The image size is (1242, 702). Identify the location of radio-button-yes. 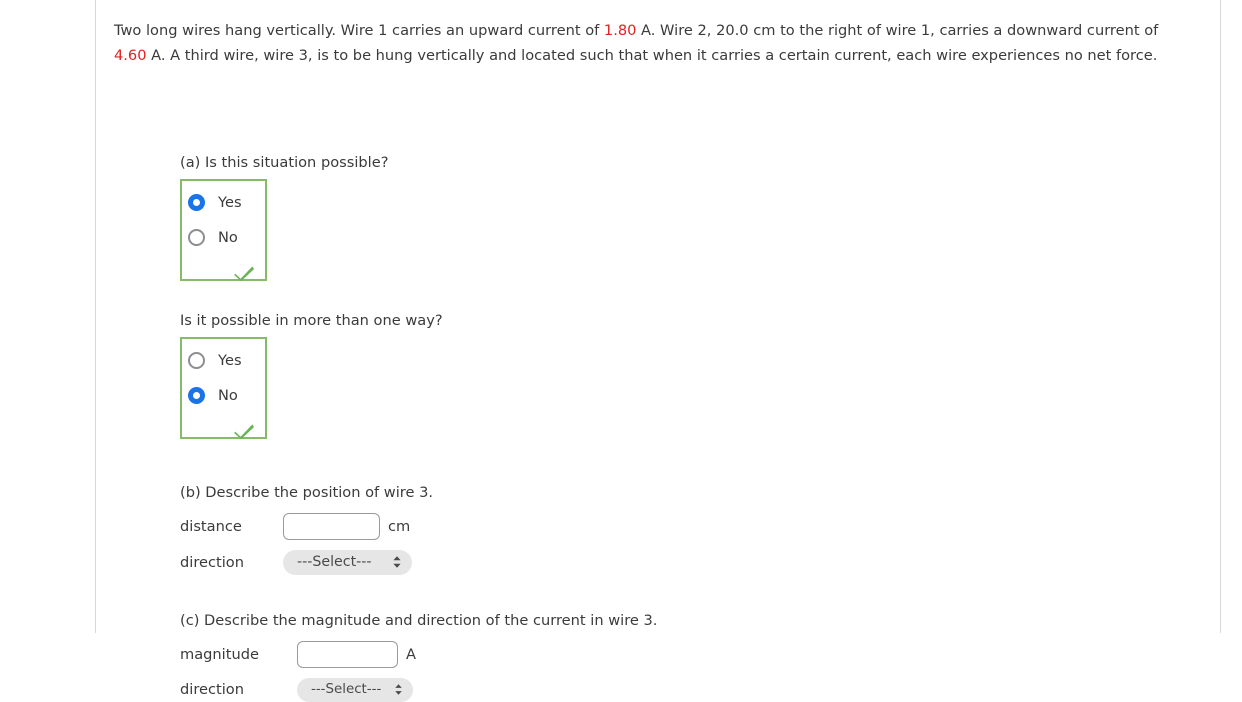
(196, 203).